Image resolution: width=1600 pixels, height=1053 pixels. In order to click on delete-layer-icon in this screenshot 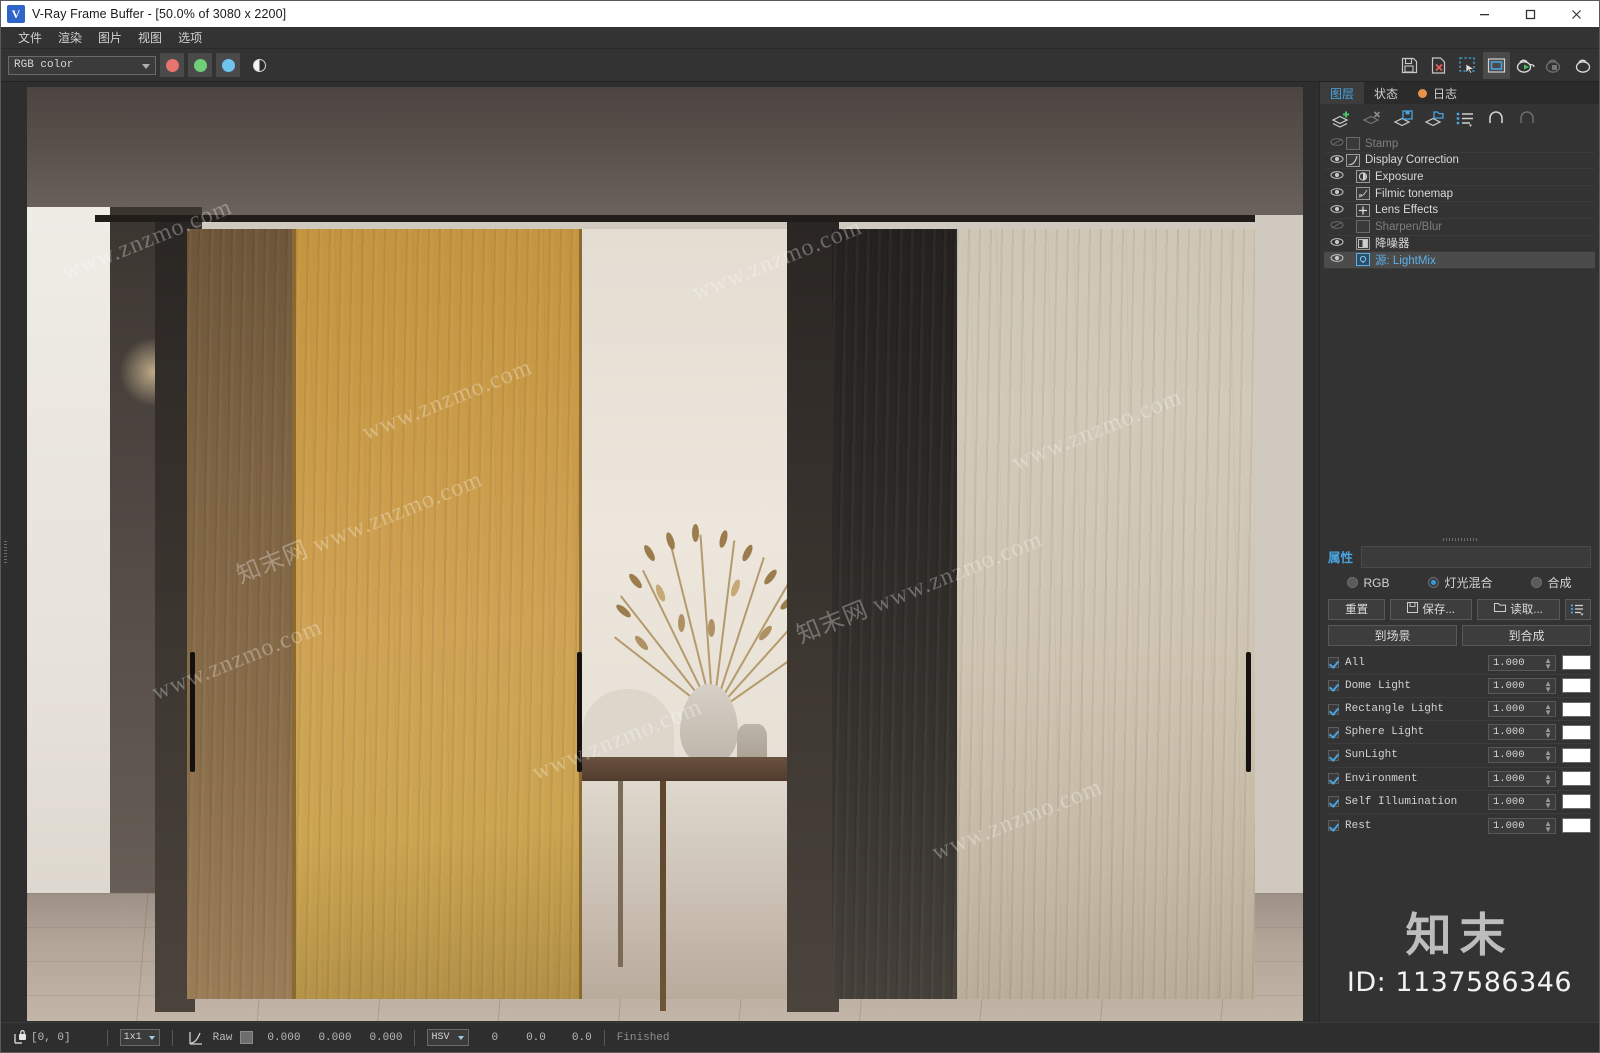, I will do `click(1372, 119)`.